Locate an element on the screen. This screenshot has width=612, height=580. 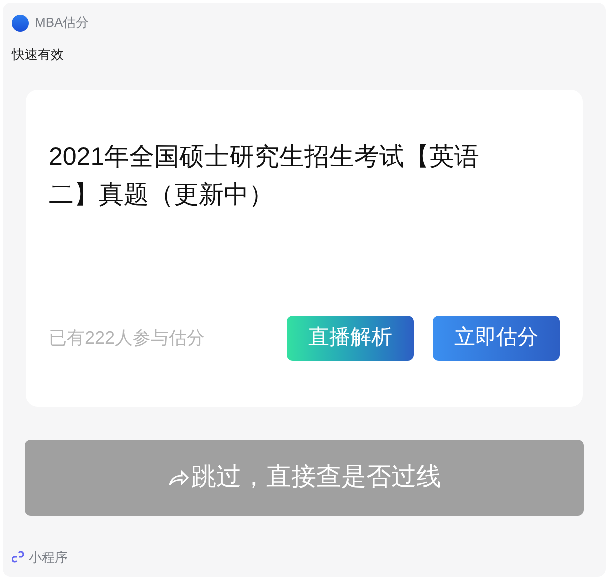
account-name: MBA估分 is located at coordinates (62, 23).